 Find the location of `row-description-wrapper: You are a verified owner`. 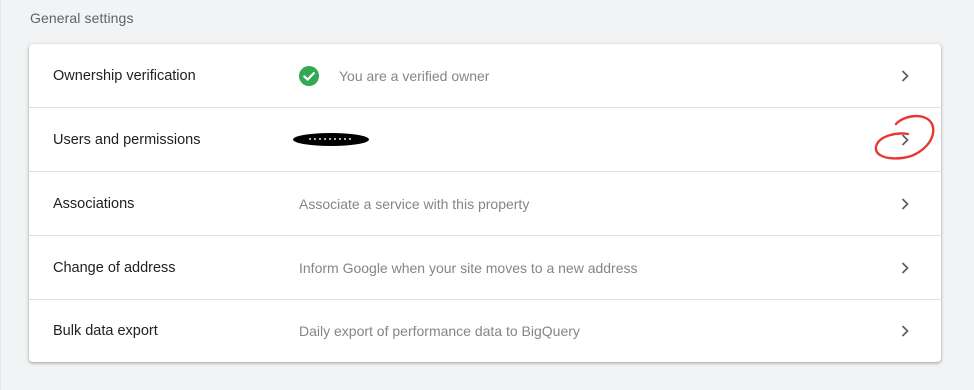

row-description-wrapper: You are a verified owner is located at coordinates (394, 75).